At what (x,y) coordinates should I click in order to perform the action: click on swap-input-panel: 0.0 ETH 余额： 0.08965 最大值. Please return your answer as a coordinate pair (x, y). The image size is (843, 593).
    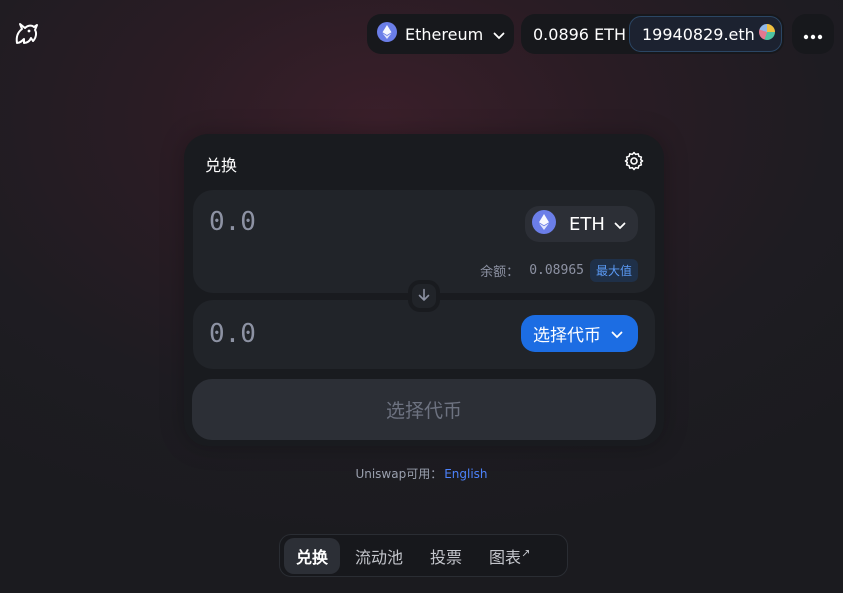
    Looking at the image, I should click on (424, 241).